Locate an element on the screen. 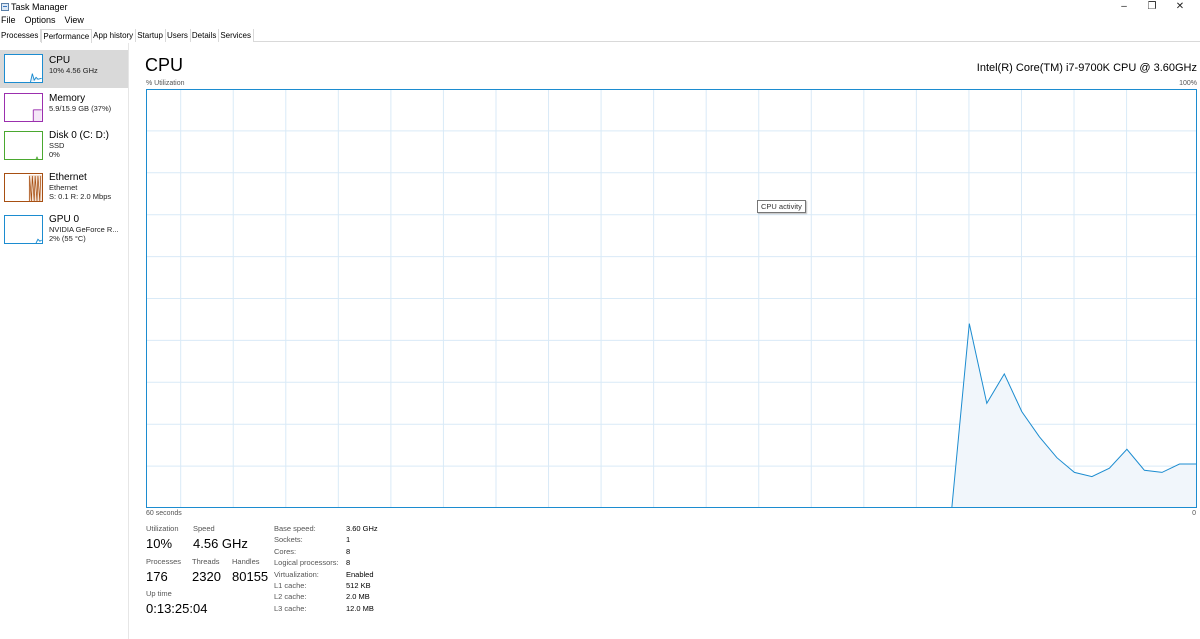 This screenshot has height=639, width=1200. speed-label: Speed is located at coordinates (204, 528).